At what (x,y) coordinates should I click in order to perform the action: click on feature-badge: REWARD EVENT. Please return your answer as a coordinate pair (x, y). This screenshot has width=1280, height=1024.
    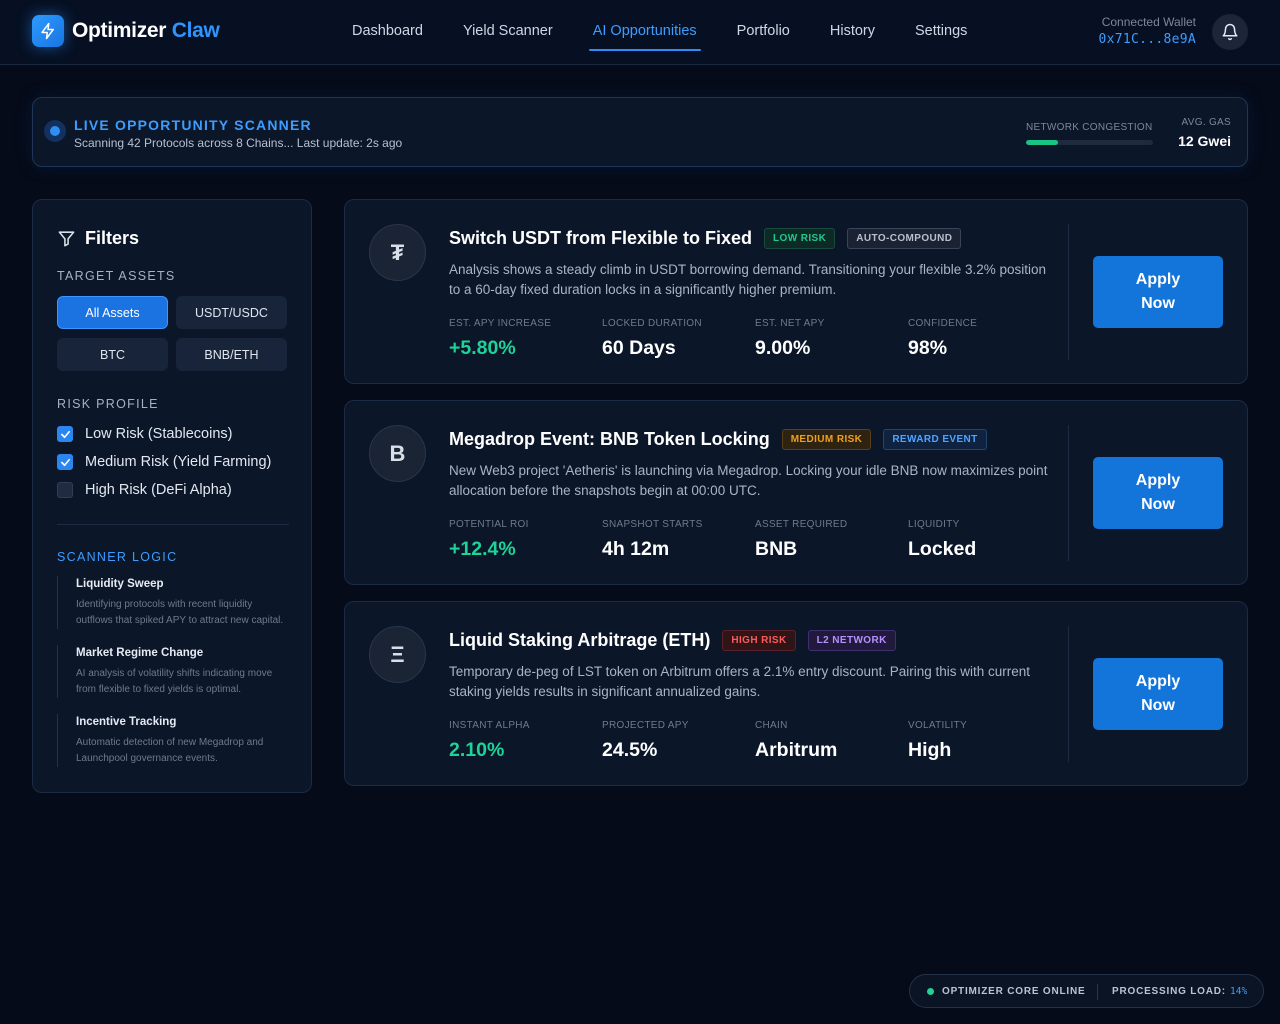
    Looking at the image, I should click on (935, 439).